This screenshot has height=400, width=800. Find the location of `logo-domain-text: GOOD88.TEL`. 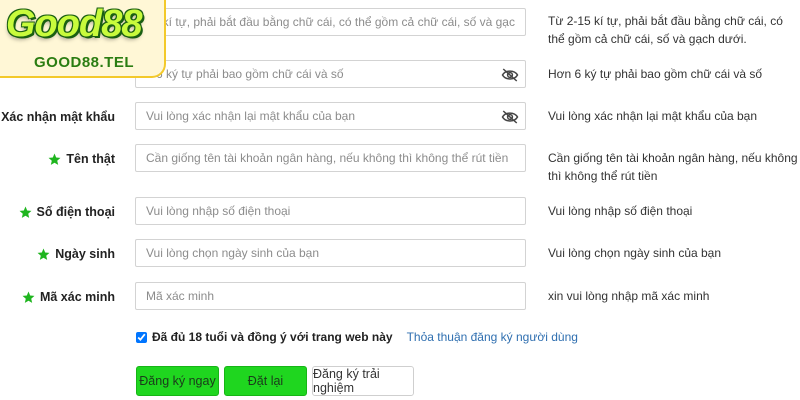

logo-domain-text: GOOD88.TEL is located at coordinates (84, 62).